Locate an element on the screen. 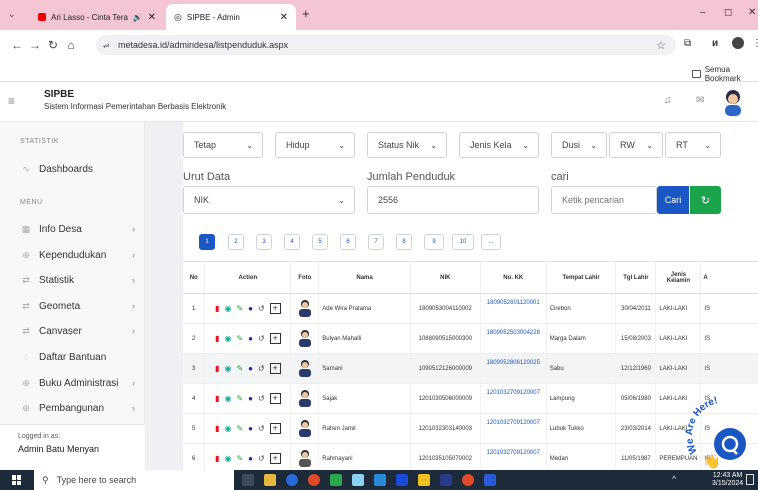  site-info-icon: ⇌ is located at coordinates (106, 45).